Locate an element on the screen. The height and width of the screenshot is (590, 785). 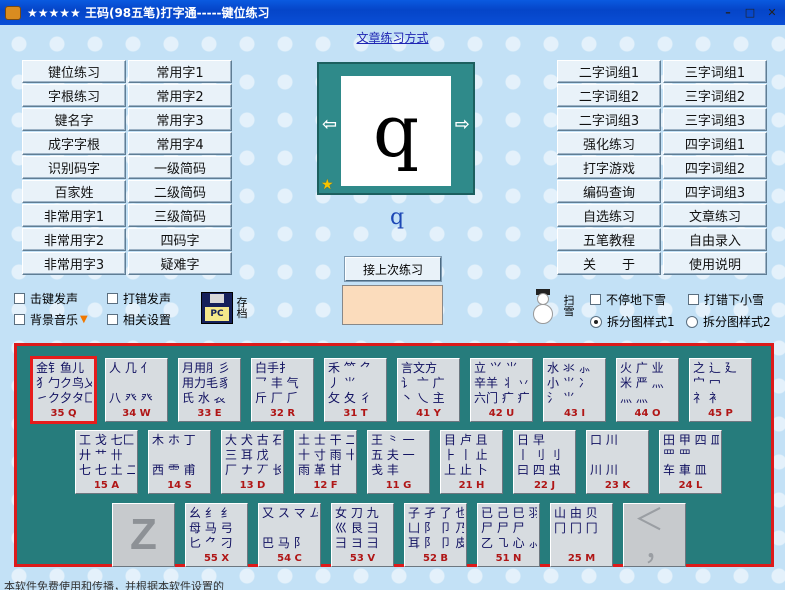
key-d: 大 犬 古 石 三 耳 戊 厂 ナ 丆 长 13 D is located at coordinates (252, 462).